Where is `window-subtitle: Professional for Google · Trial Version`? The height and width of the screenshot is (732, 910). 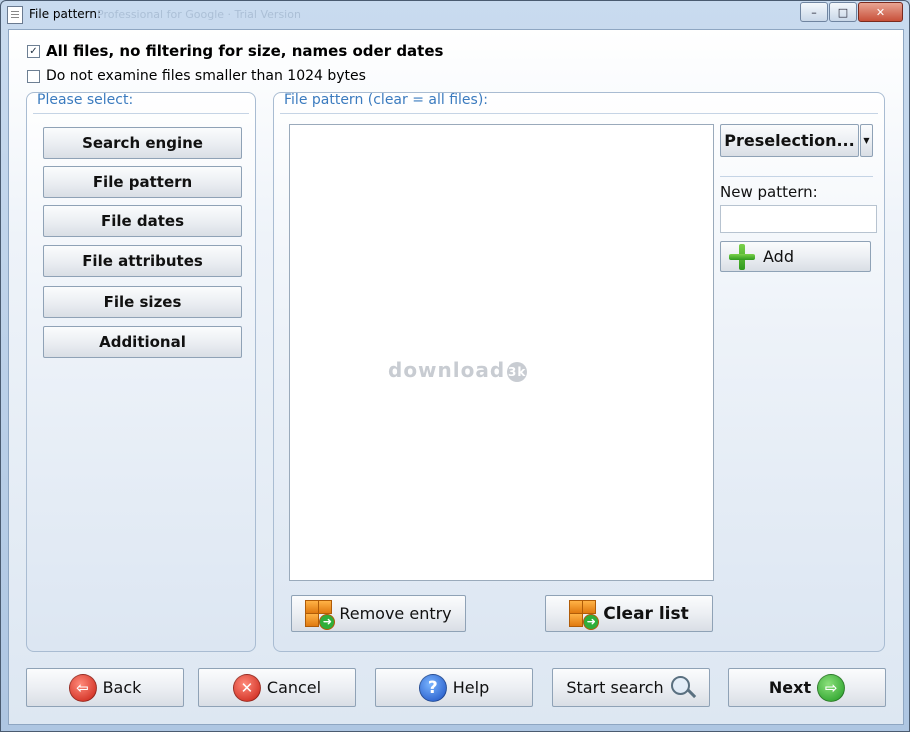 window-subtitle: Professional for Google · Trial Version is located at coordinates (199, 14).